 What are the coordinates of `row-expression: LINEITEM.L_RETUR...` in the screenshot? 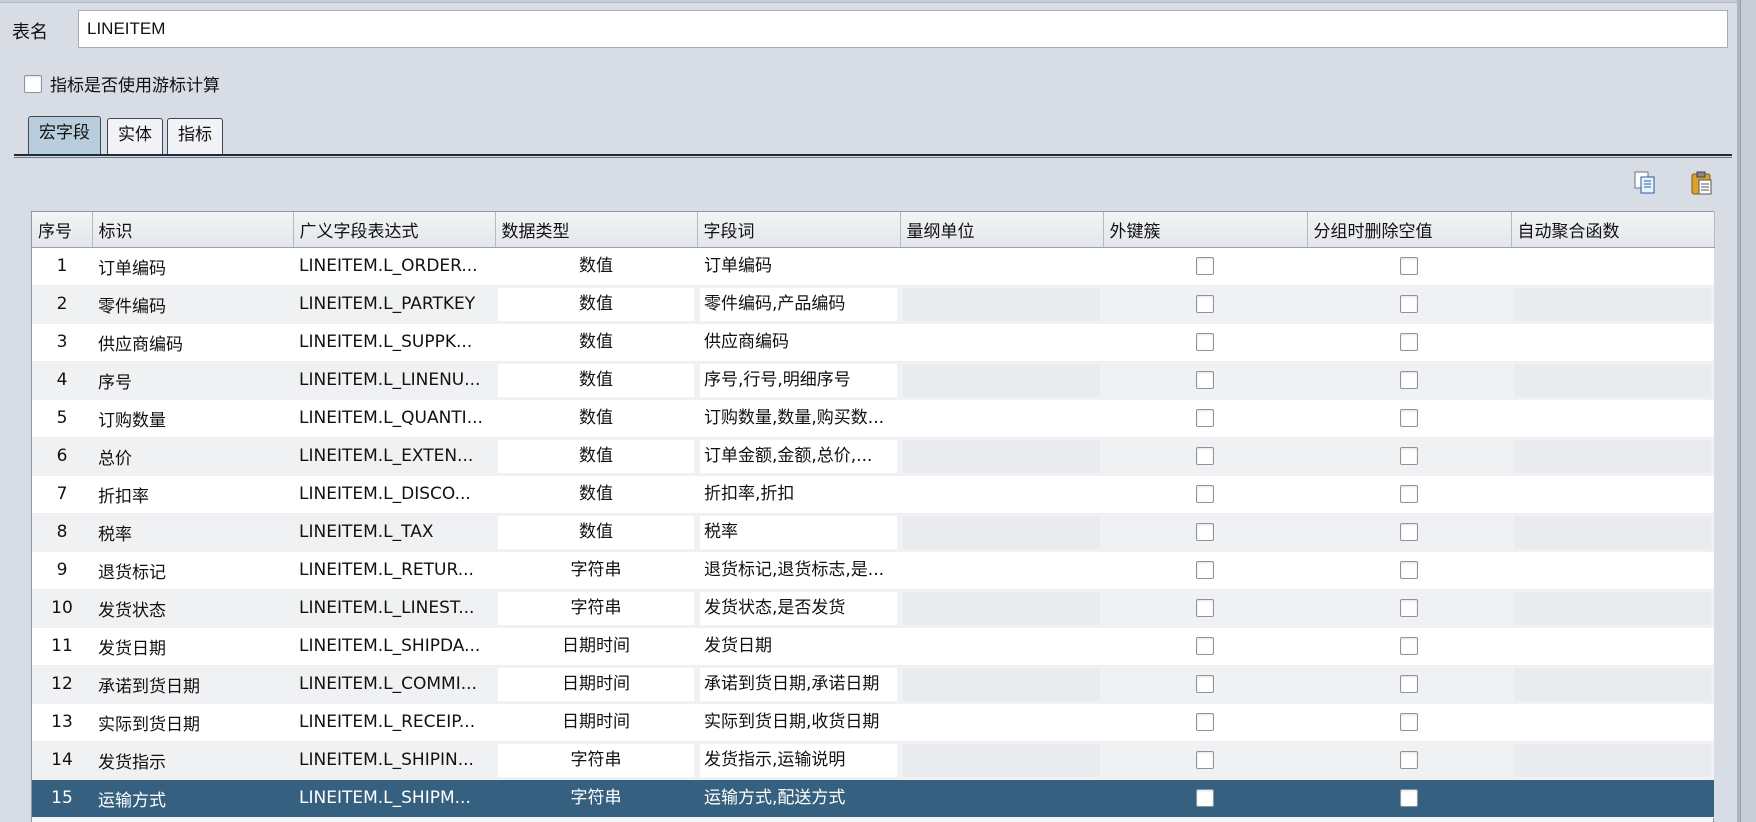 It's located at (394, 570).